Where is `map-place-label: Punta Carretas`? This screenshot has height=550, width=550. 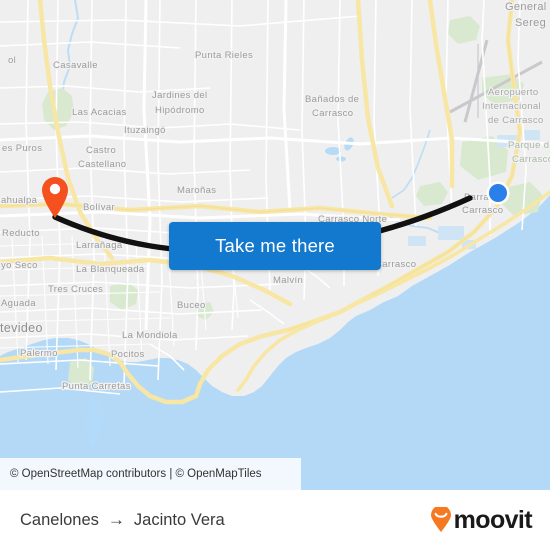 map-place-label: Punta Carretas is located at coordinates (96, 386).